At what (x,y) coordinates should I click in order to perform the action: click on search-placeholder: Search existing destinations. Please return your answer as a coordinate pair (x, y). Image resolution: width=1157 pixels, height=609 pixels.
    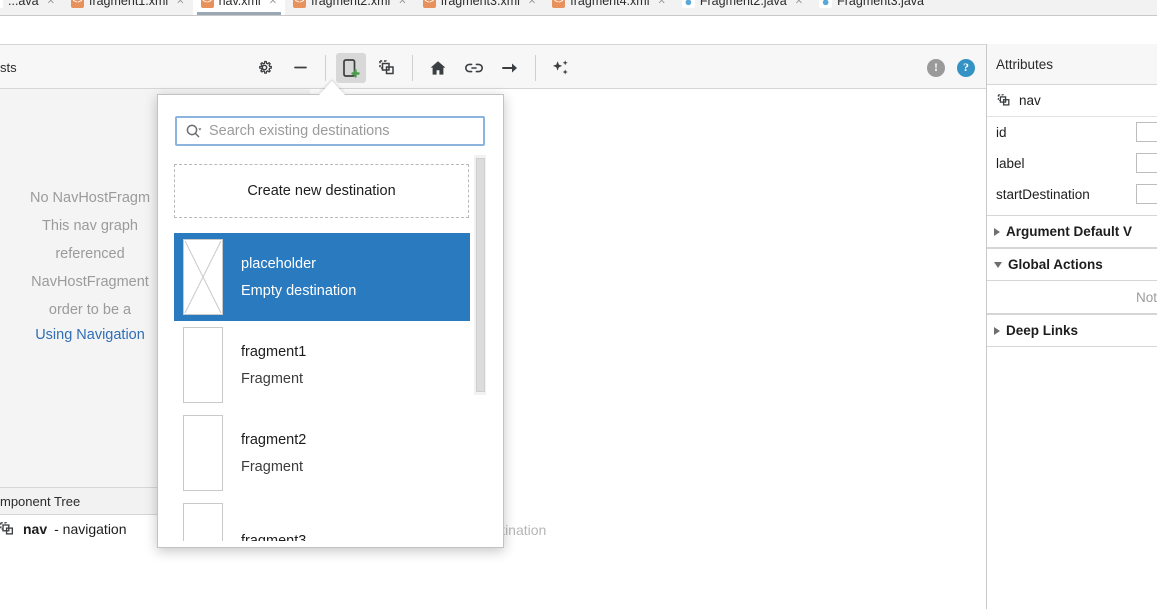
    Looking at the image, I should click on (299, 131).